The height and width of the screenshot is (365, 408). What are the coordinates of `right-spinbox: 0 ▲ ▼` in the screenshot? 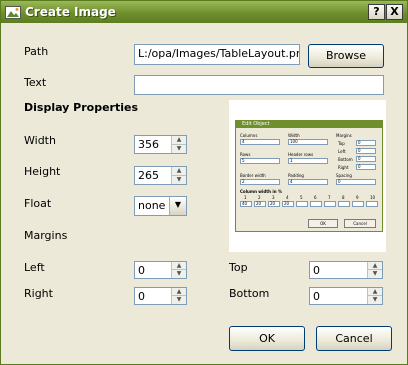 It's located at (160, 296).